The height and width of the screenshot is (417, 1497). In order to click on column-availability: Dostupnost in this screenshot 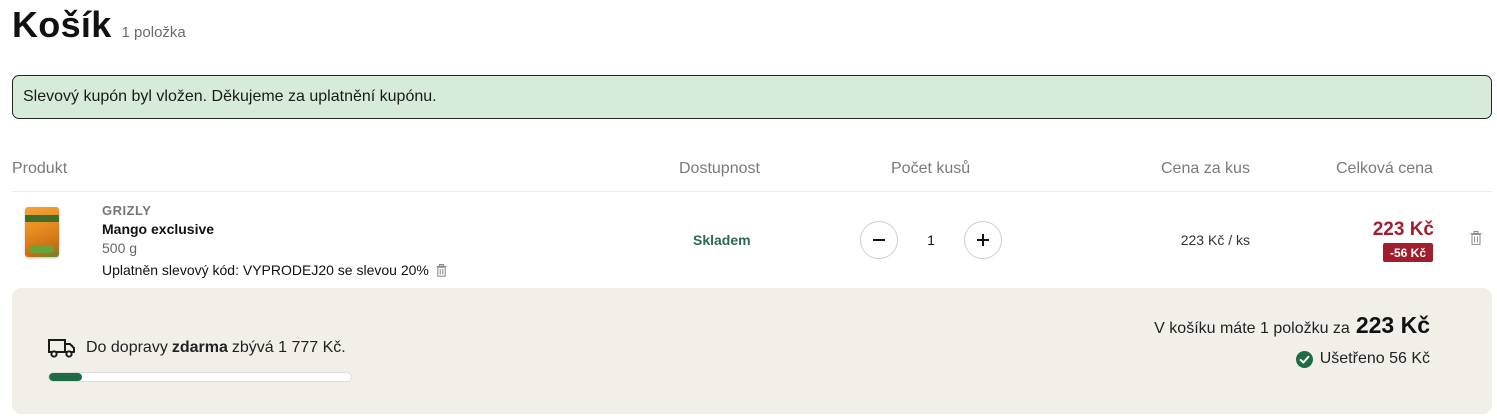, I will do `click(719, 168)`.